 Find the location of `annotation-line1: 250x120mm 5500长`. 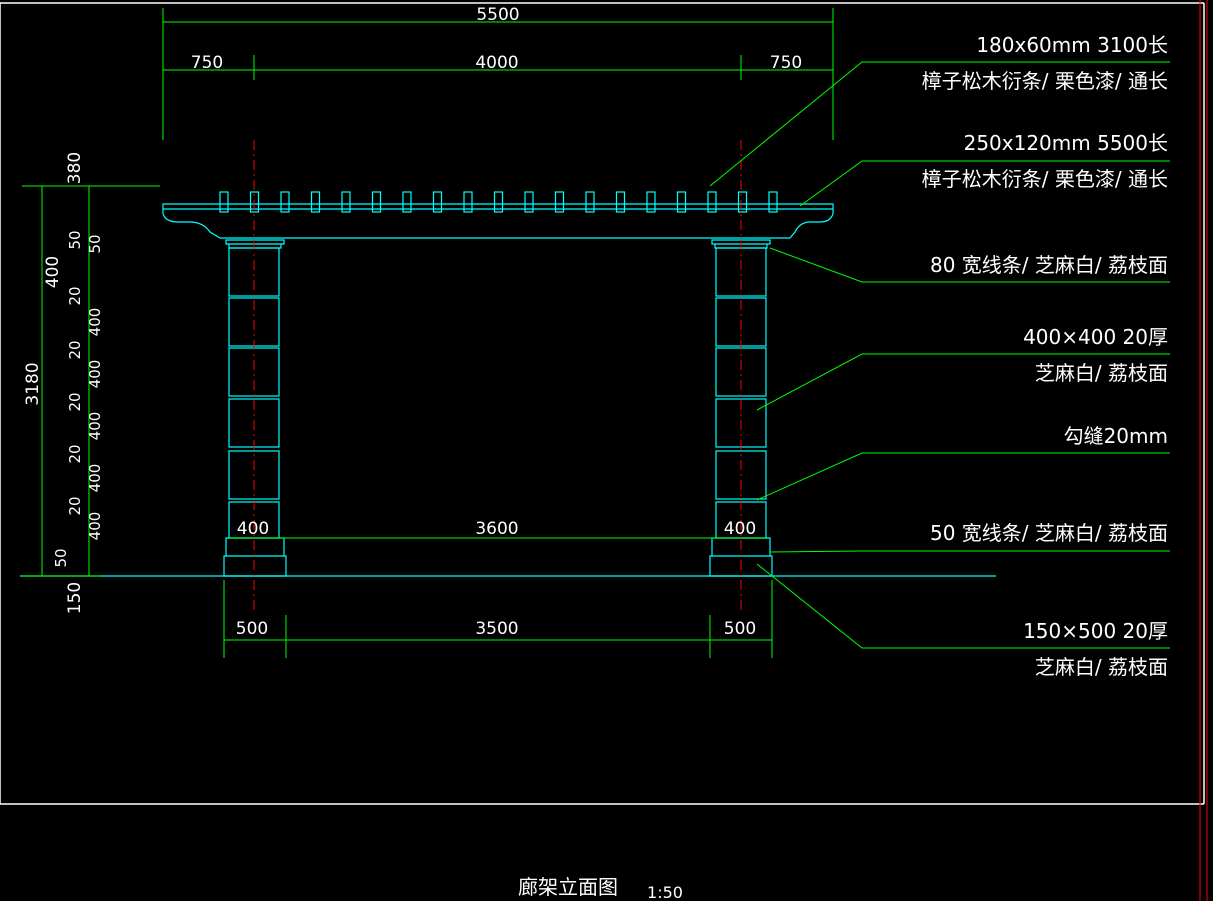

annotation-line1: 250x120mm 5500长 is located at coordinates (1066, 143).